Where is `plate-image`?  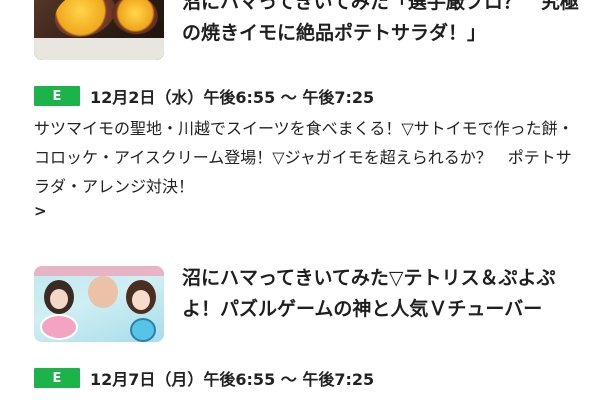 plate-image is located at coordinates (99, 49).